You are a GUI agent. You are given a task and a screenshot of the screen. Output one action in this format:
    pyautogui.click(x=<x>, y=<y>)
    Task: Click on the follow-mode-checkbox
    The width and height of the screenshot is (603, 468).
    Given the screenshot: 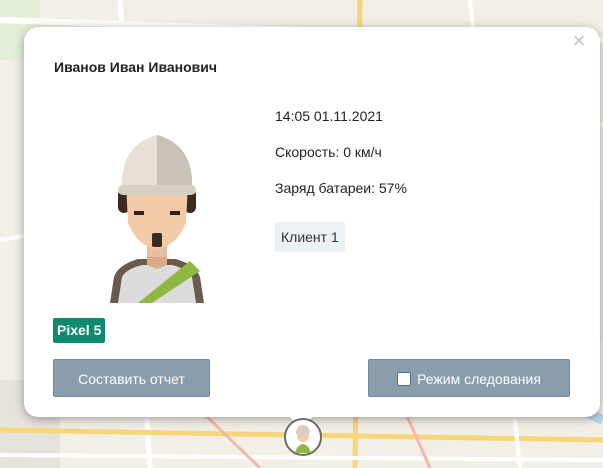 What is the action you would take?
    pyautogui.click(x=404, y=379)
    